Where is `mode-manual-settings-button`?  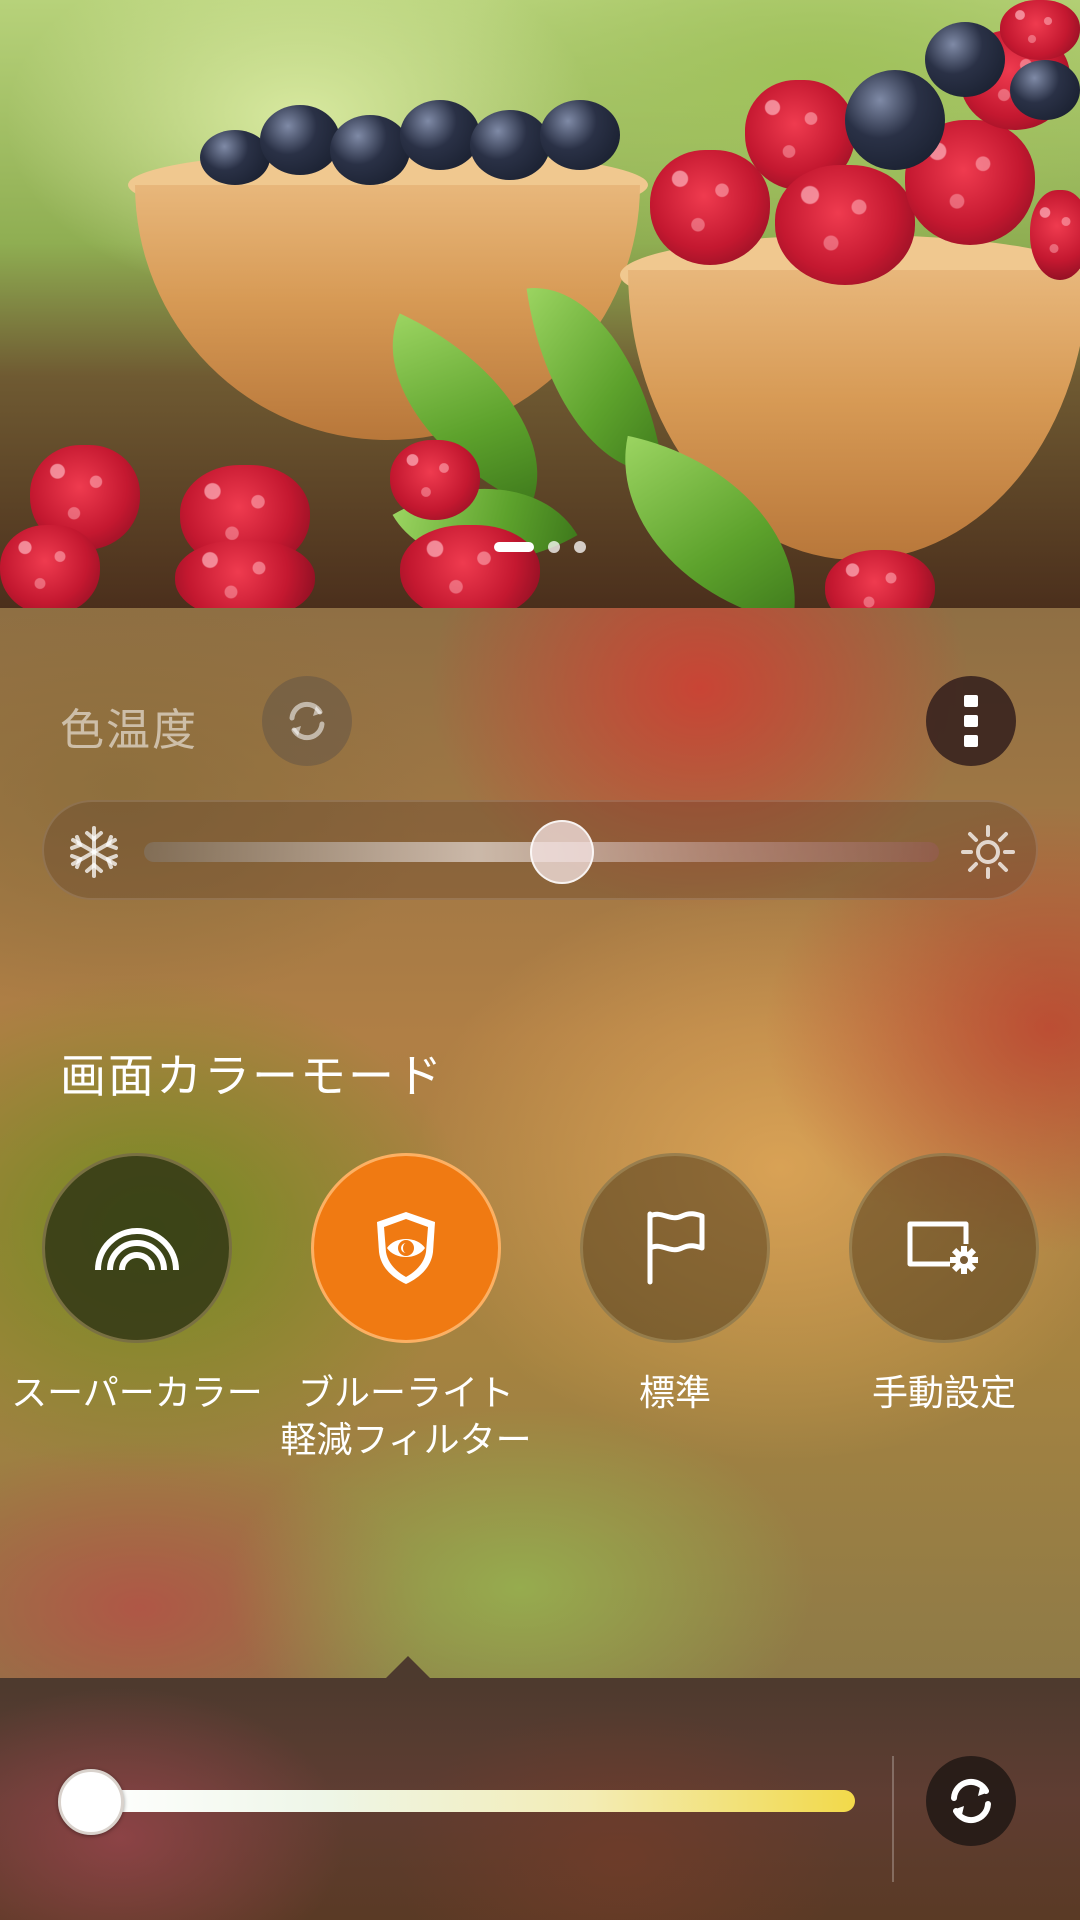 mode-manual-settings-button is located at coordinates (944, 1248).